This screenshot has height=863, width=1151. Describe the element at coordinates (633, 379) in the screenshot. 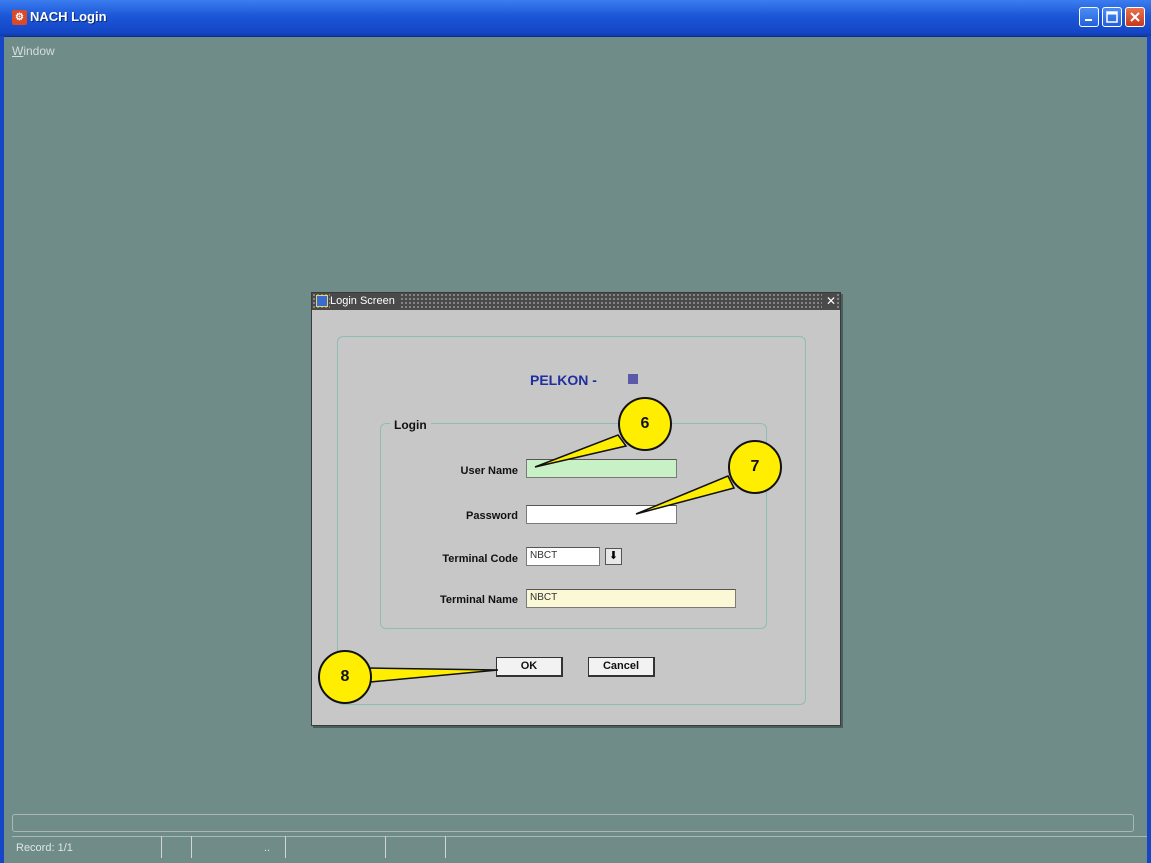

I see `brand-square-icon` at that location.